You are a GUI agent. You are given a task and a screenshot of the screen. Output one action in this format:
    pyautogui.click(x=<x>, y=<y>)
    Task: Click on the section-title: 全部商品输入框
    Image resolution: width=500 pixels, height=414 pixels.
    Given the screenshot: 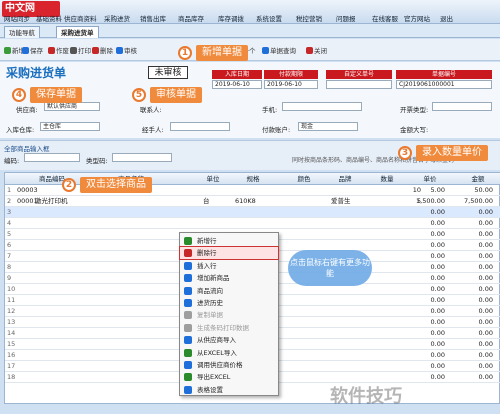 What is the action you would take?
    pyautogui.click(x=27, y=149)
    